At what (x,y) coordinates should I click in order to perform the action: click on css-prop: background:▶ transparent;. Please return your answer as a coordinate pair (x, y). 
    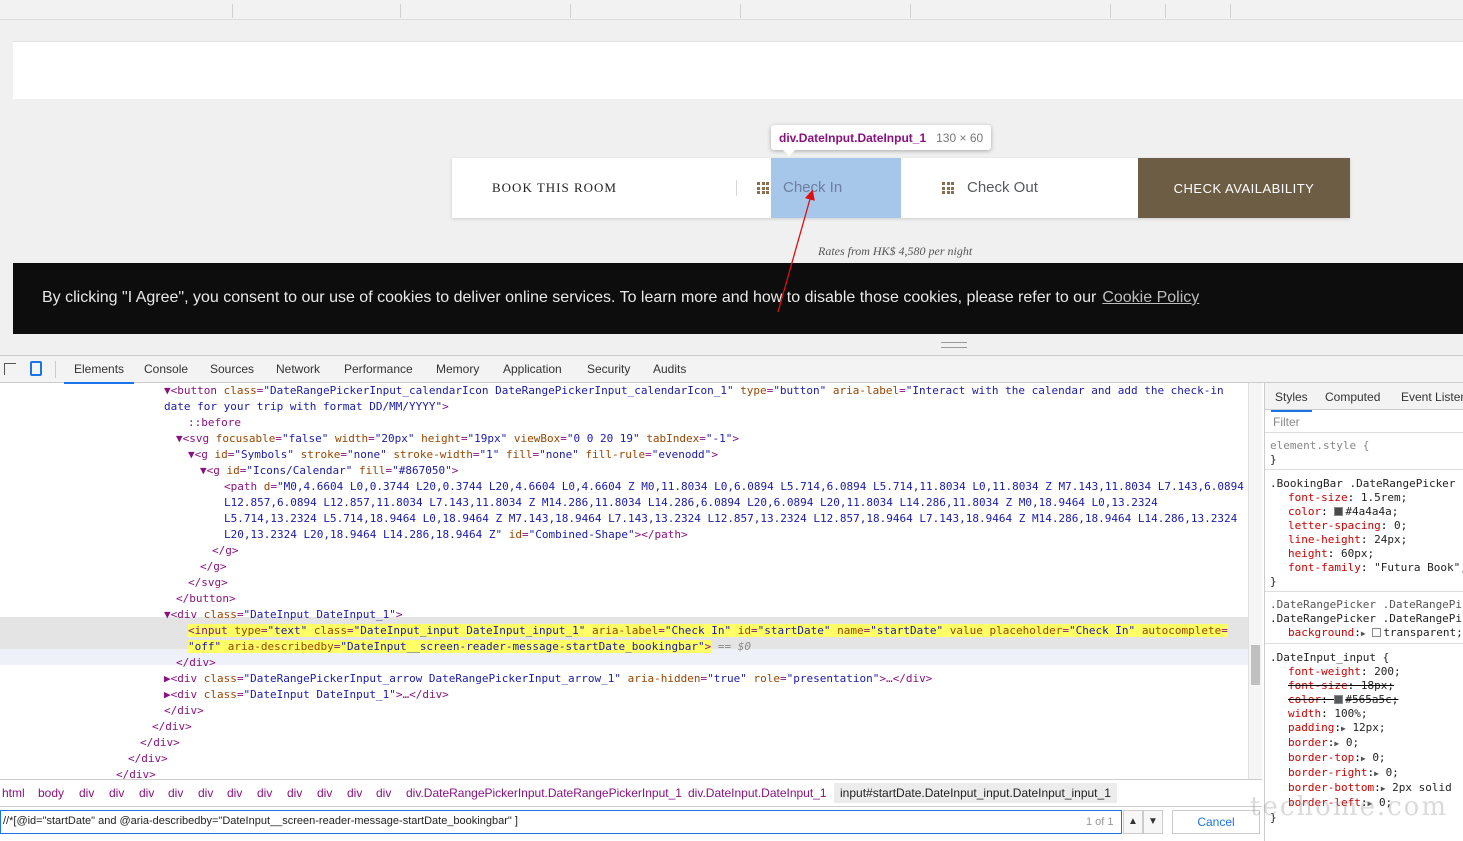
    Looking at the image, I should click on (1366, 633).